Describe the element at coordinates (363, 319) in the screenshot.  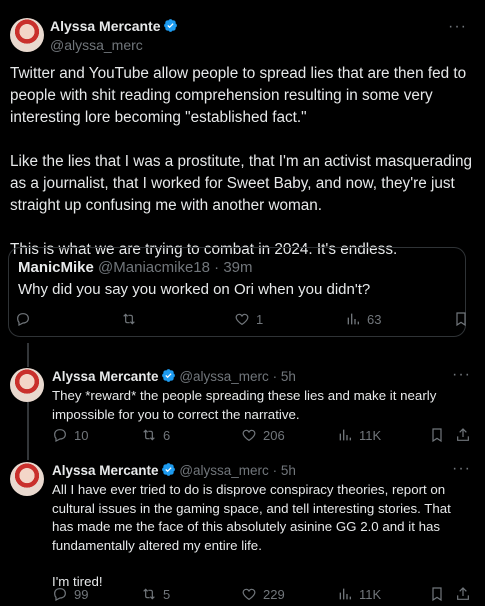
I see `views-button: 63` at that location.